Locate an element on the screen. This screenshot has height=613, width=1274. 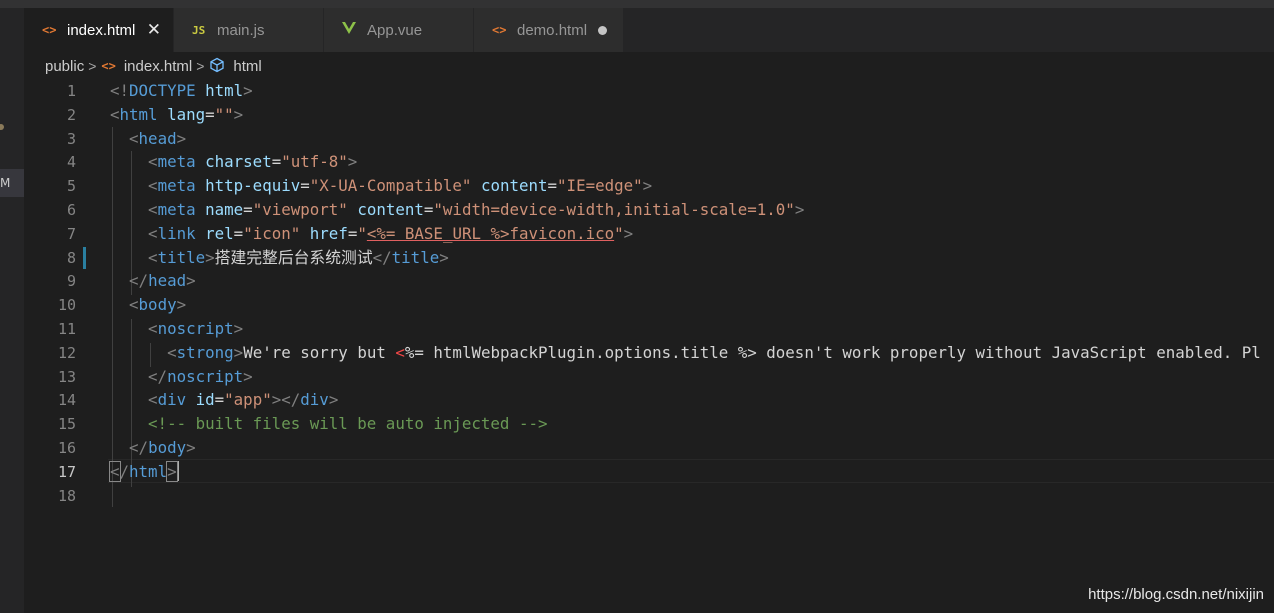
js-file-icon: JS is located at coordinates (199, 30).